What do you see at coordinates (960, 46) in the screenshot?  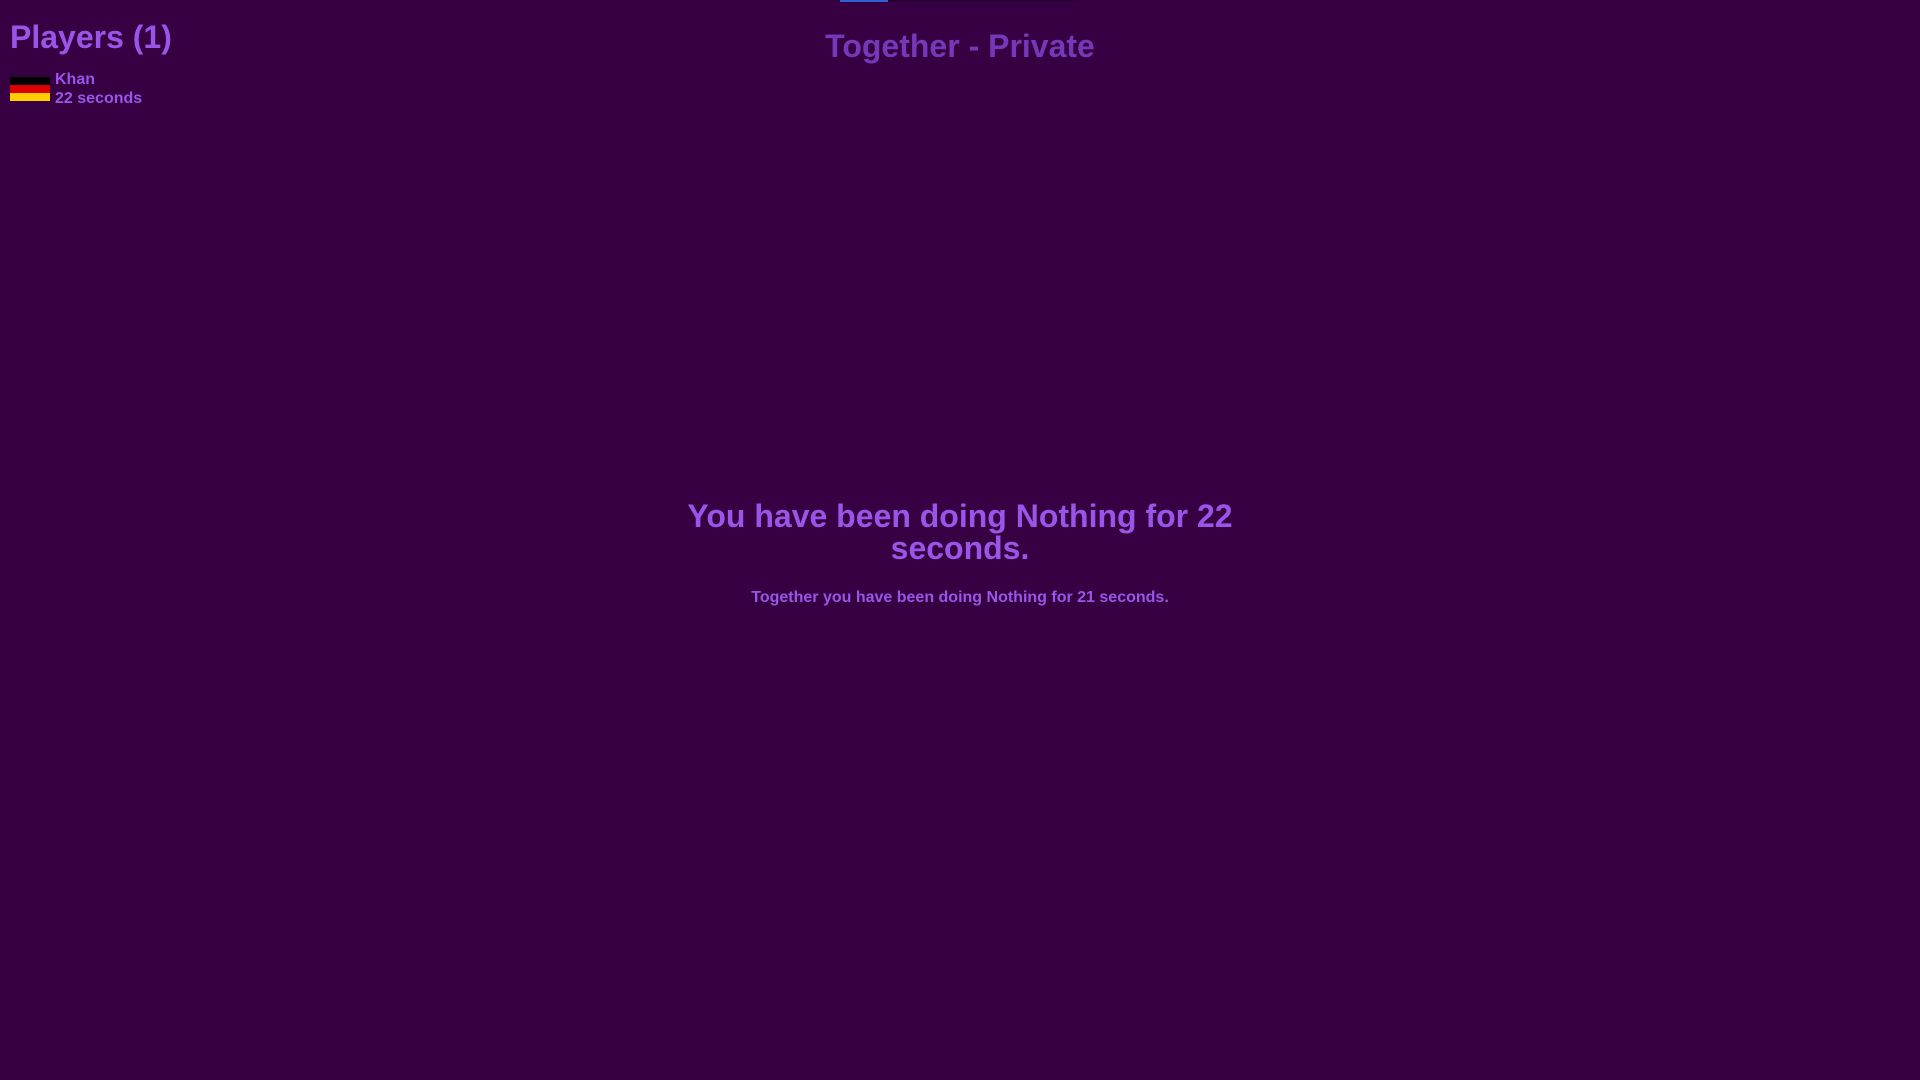 I see `room-title: Together - Private` at bounding box center [960, 46].